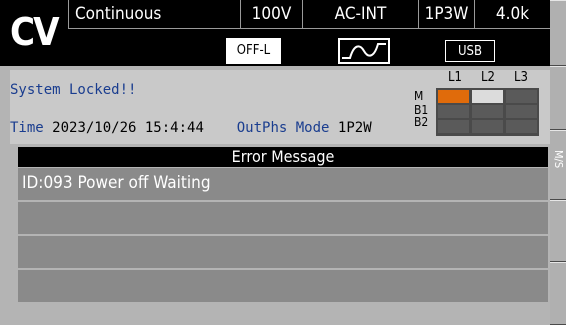 The height and width of the screenshot is (325, 566). Describe the element at coordinates (283, 184) in the screenshot. I see `error-row: ID:093 Power off Waiting` at that location.